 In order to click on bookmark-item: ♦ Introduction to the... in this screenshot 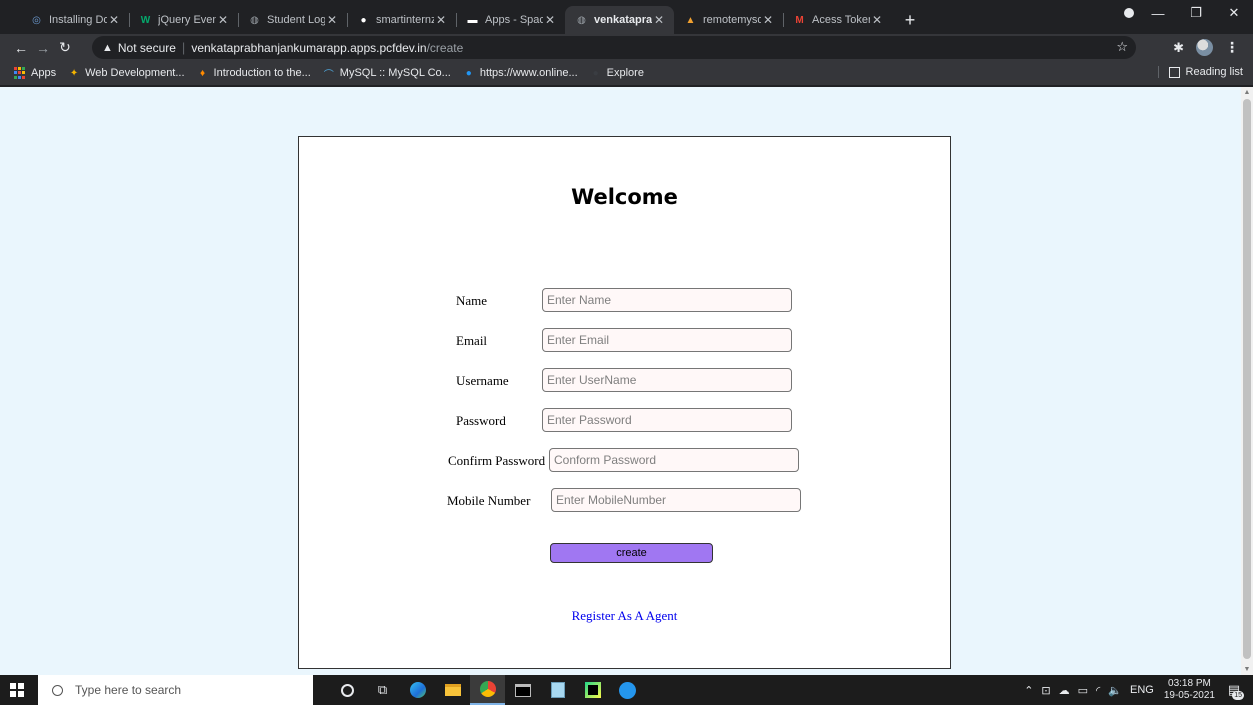, I will do `click(254, 73)`.